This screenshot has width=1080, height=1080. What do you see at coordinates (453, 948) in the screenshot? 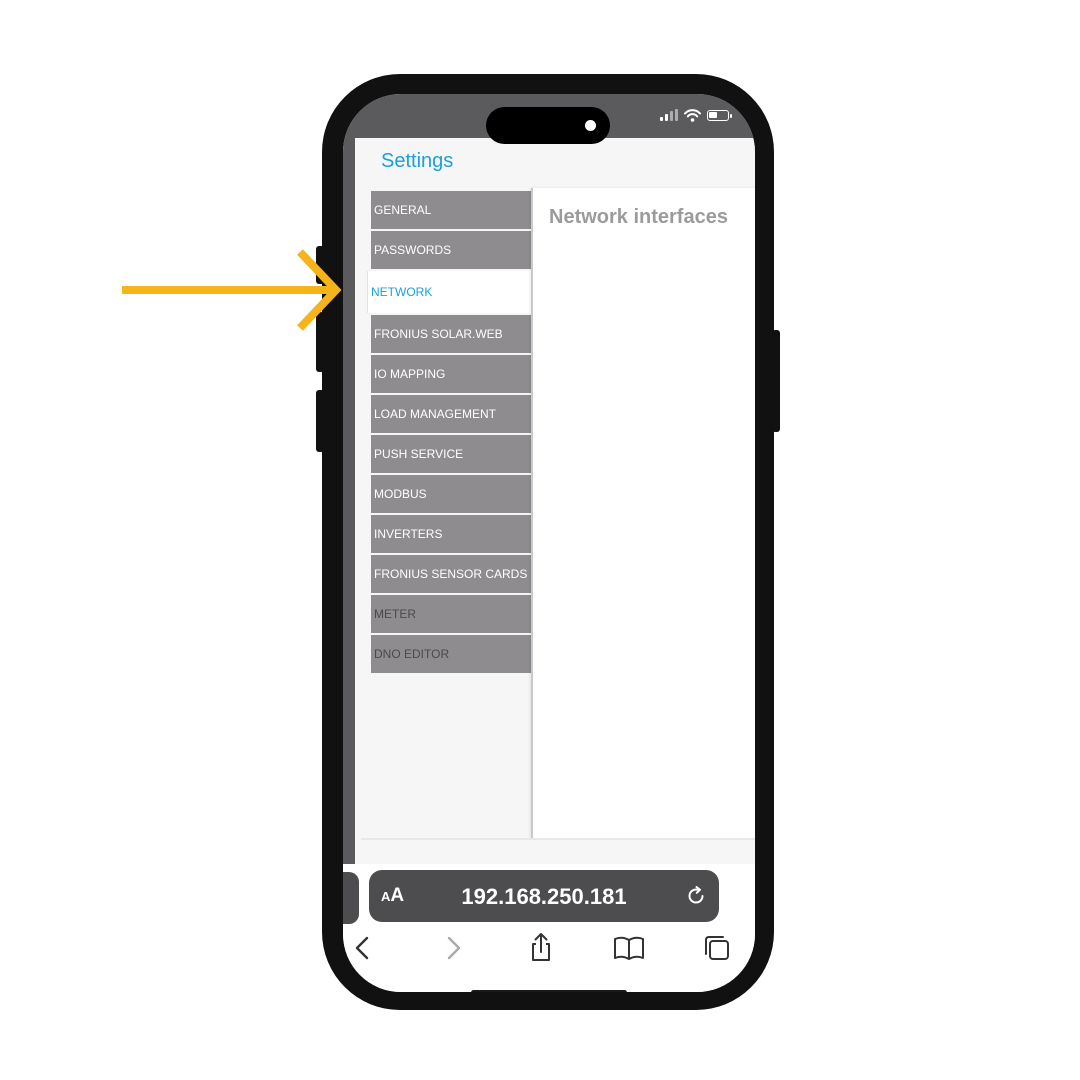
I see `forward-icon` at bounding box center [453, 948].